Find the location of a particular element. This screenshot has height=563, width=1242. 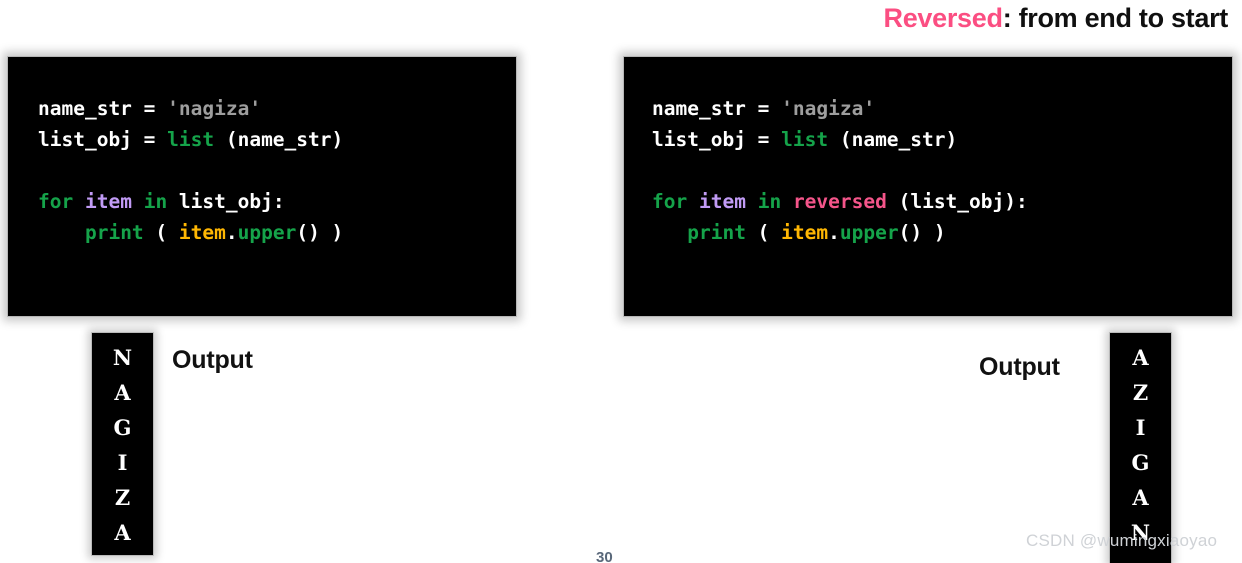

slide-heading: Reversed: from end to start is located at coordinates (1056, 18).